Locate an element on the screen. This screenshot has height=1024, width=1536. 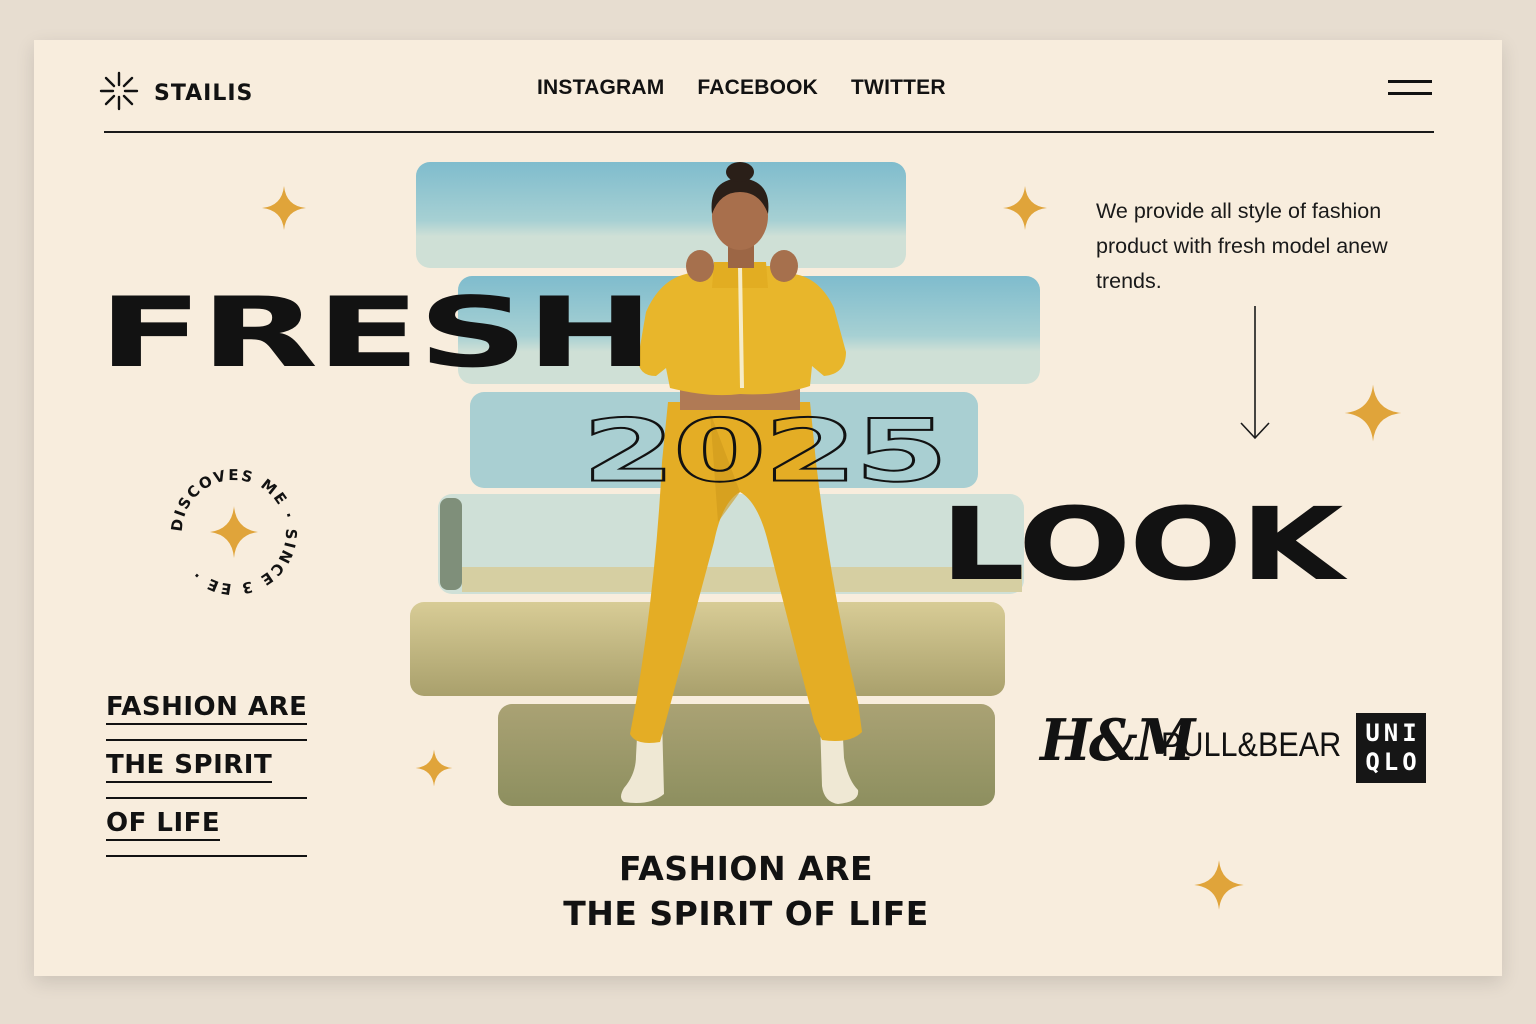
tagline-left: FASHION ARE THE SPIRIT OF LIFE is located at coordinates (207, 781).